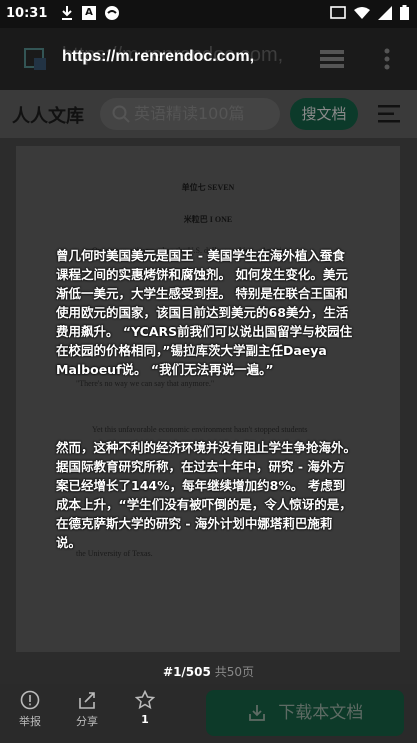  I want to click on cast-icon, so click(338, 12).